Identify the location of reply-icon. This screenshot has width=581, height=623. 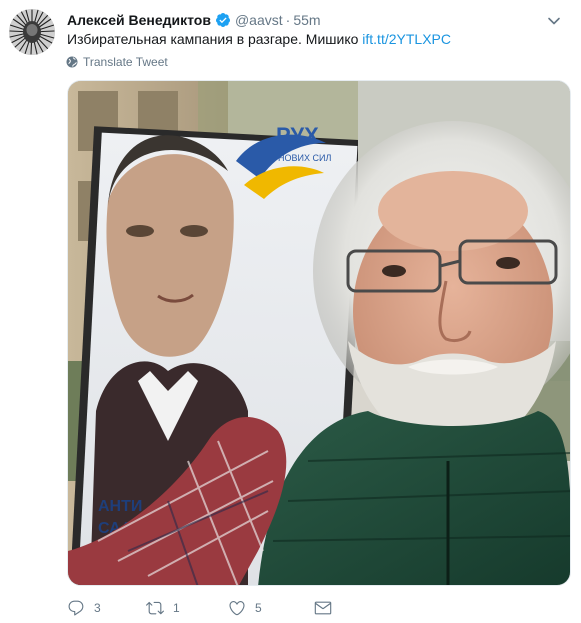
(76, 608).